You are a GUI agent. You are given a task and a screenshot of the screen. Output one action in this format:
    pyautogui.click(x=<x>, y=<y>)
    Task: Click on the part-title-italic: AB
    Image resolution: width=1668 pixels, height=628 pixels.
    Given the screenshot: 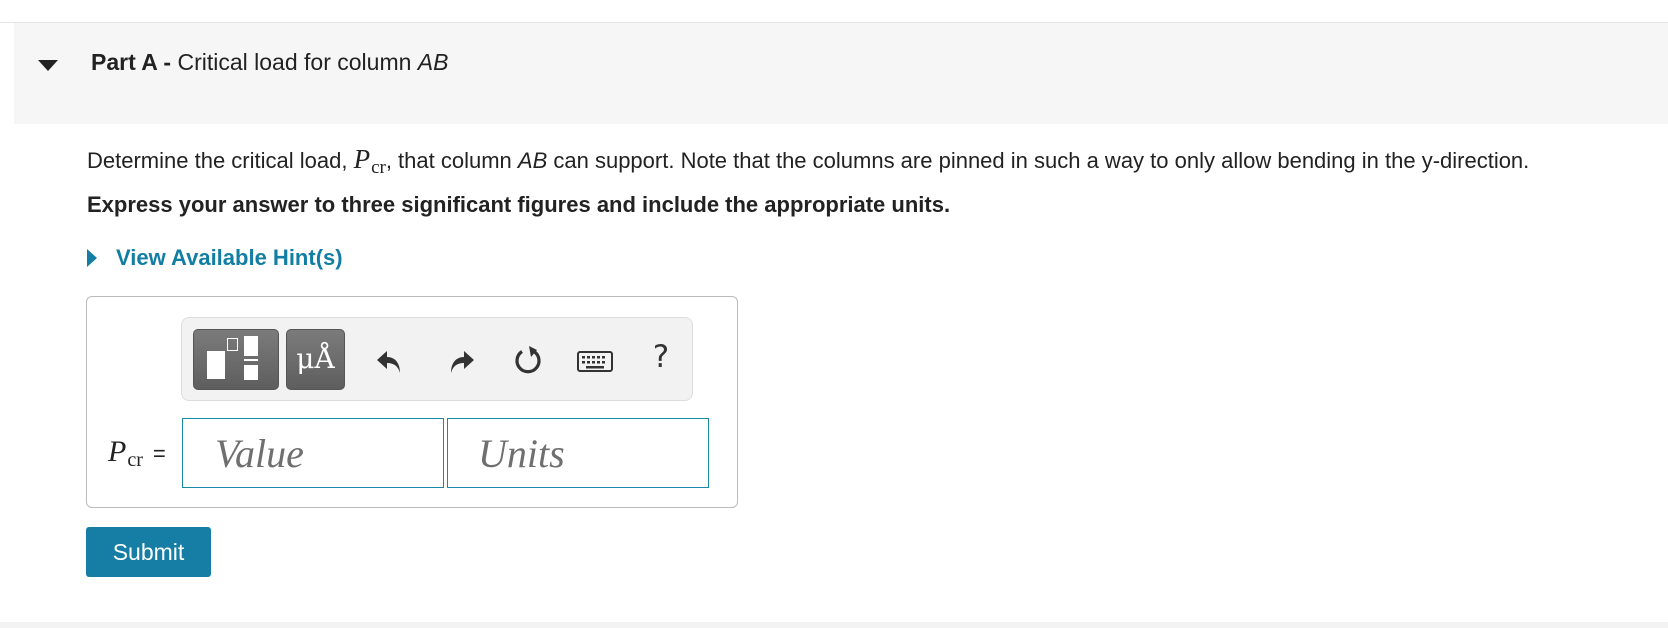 What is the action you would take?
    pyautogui.click(x=433, y=62)
    